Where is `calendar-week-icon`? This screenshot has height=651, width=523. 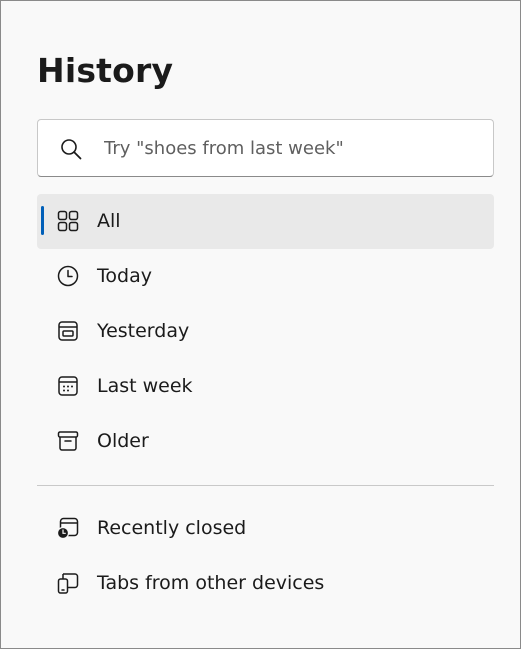 calendar-week-icon is located at coordinates (68, 386).